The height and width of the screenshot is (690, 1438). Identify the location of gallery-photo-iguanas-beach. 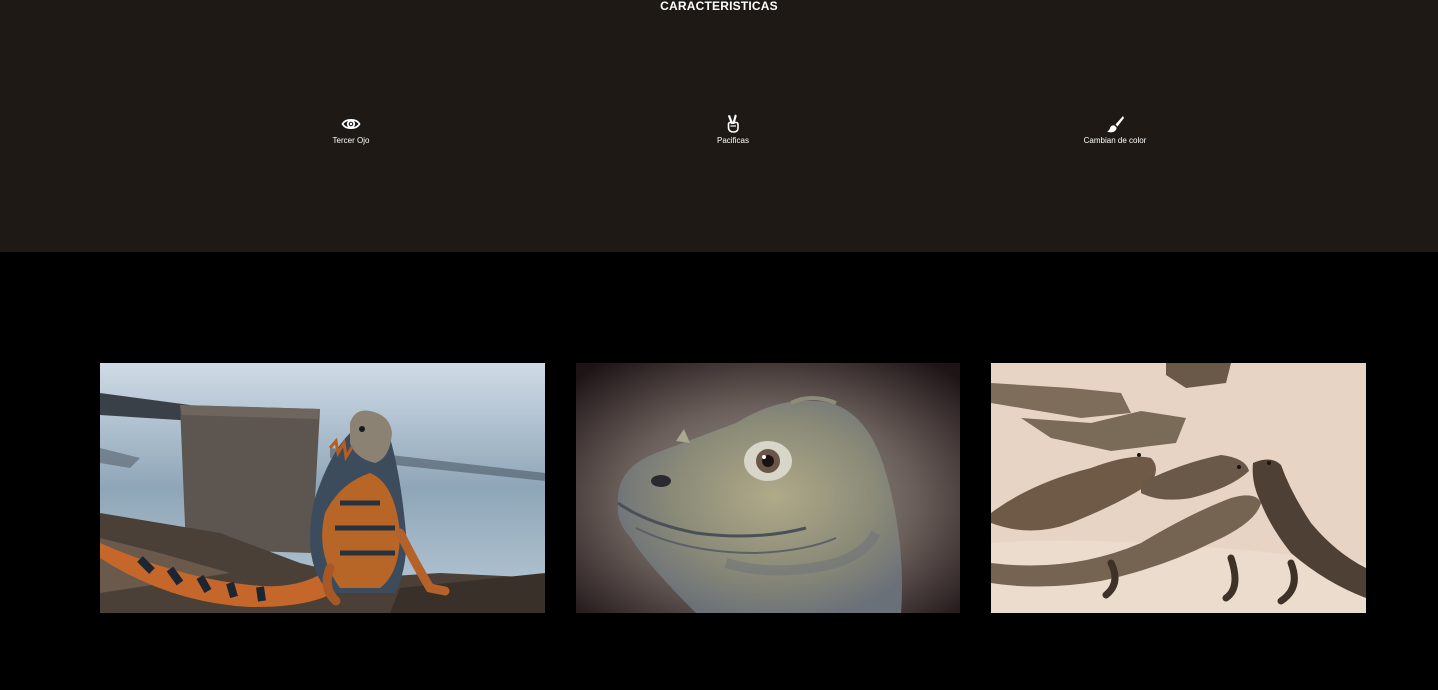
(1178, 488).